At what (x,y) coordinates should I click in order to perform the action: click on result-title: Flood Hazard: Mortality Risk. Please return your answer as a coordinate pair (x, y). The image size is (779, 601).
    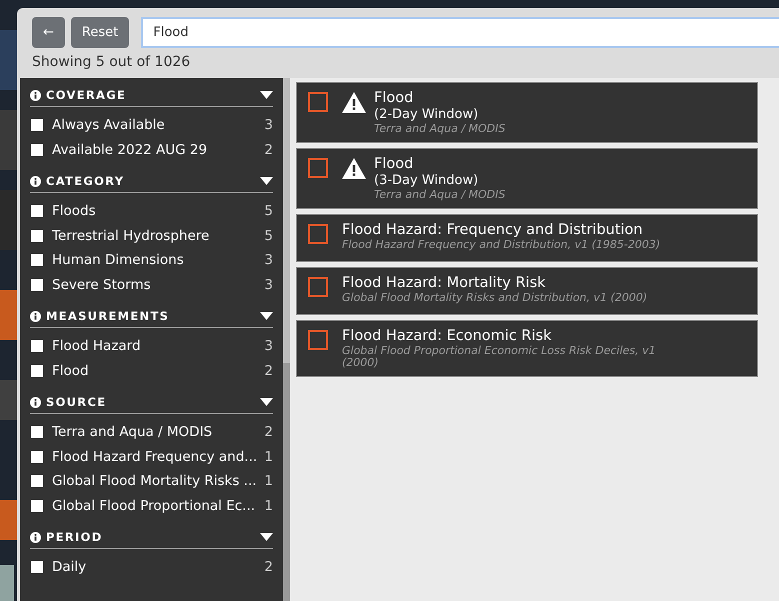
    Looking at the image, I should click on (444, 283).